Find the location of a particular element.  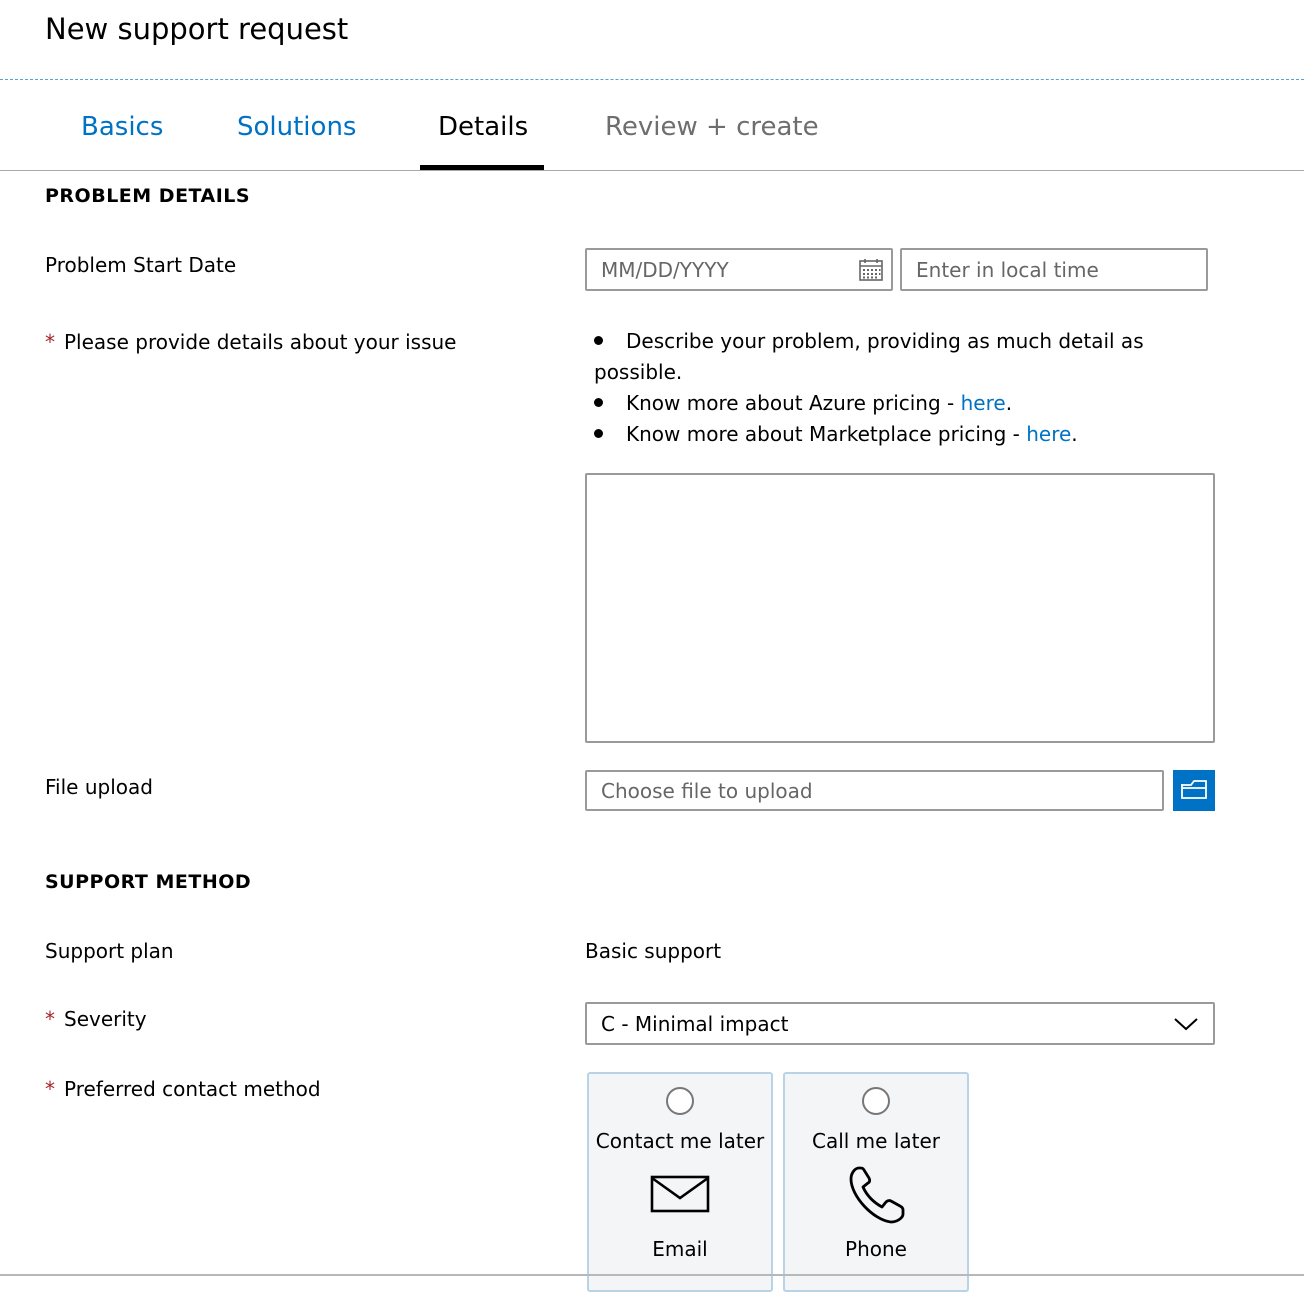

contact-option-phone: Call me later Phone is located at coordinates (876, 1182).